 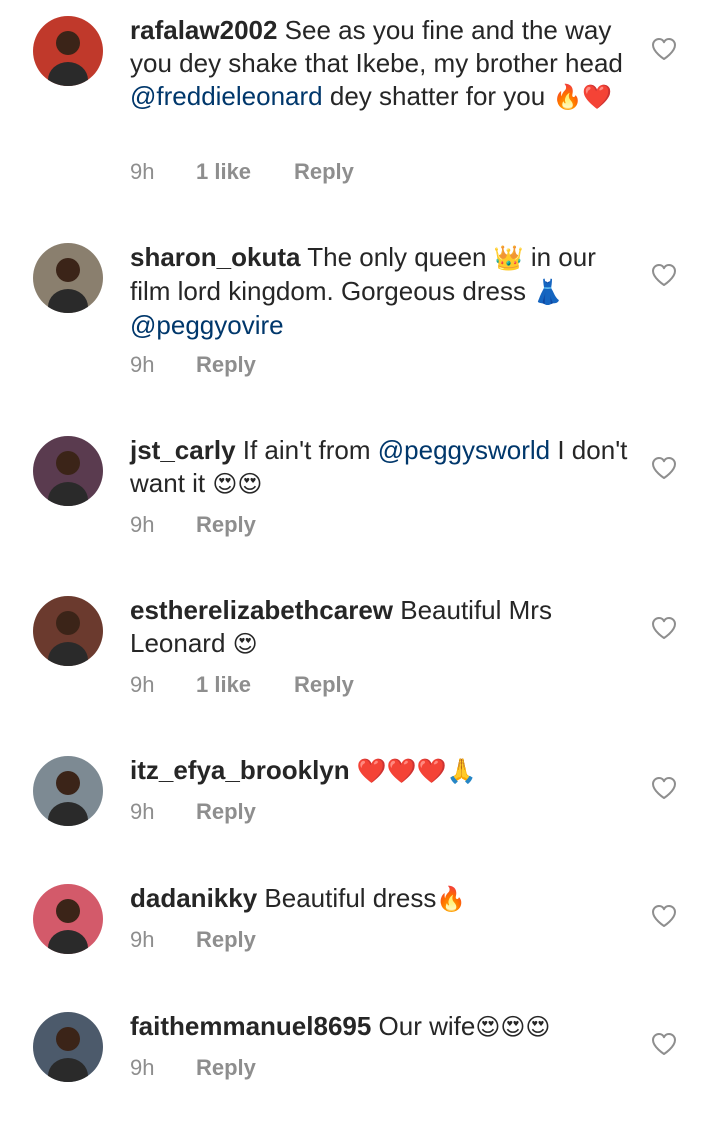 I want to click on emoji: ❤️❤️❤️🙏, so click(x=416, y=771).